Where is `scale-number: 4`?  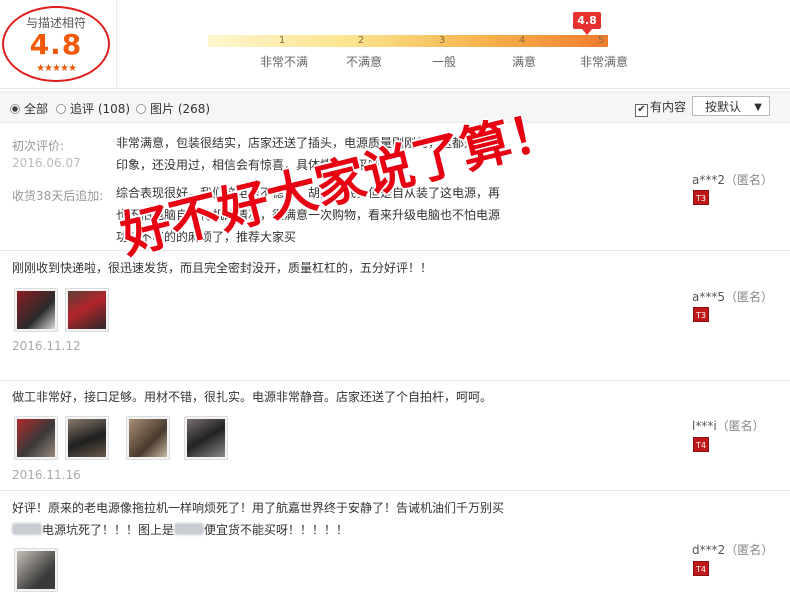 scale-number: 4 is located at coordinates (522, 40).